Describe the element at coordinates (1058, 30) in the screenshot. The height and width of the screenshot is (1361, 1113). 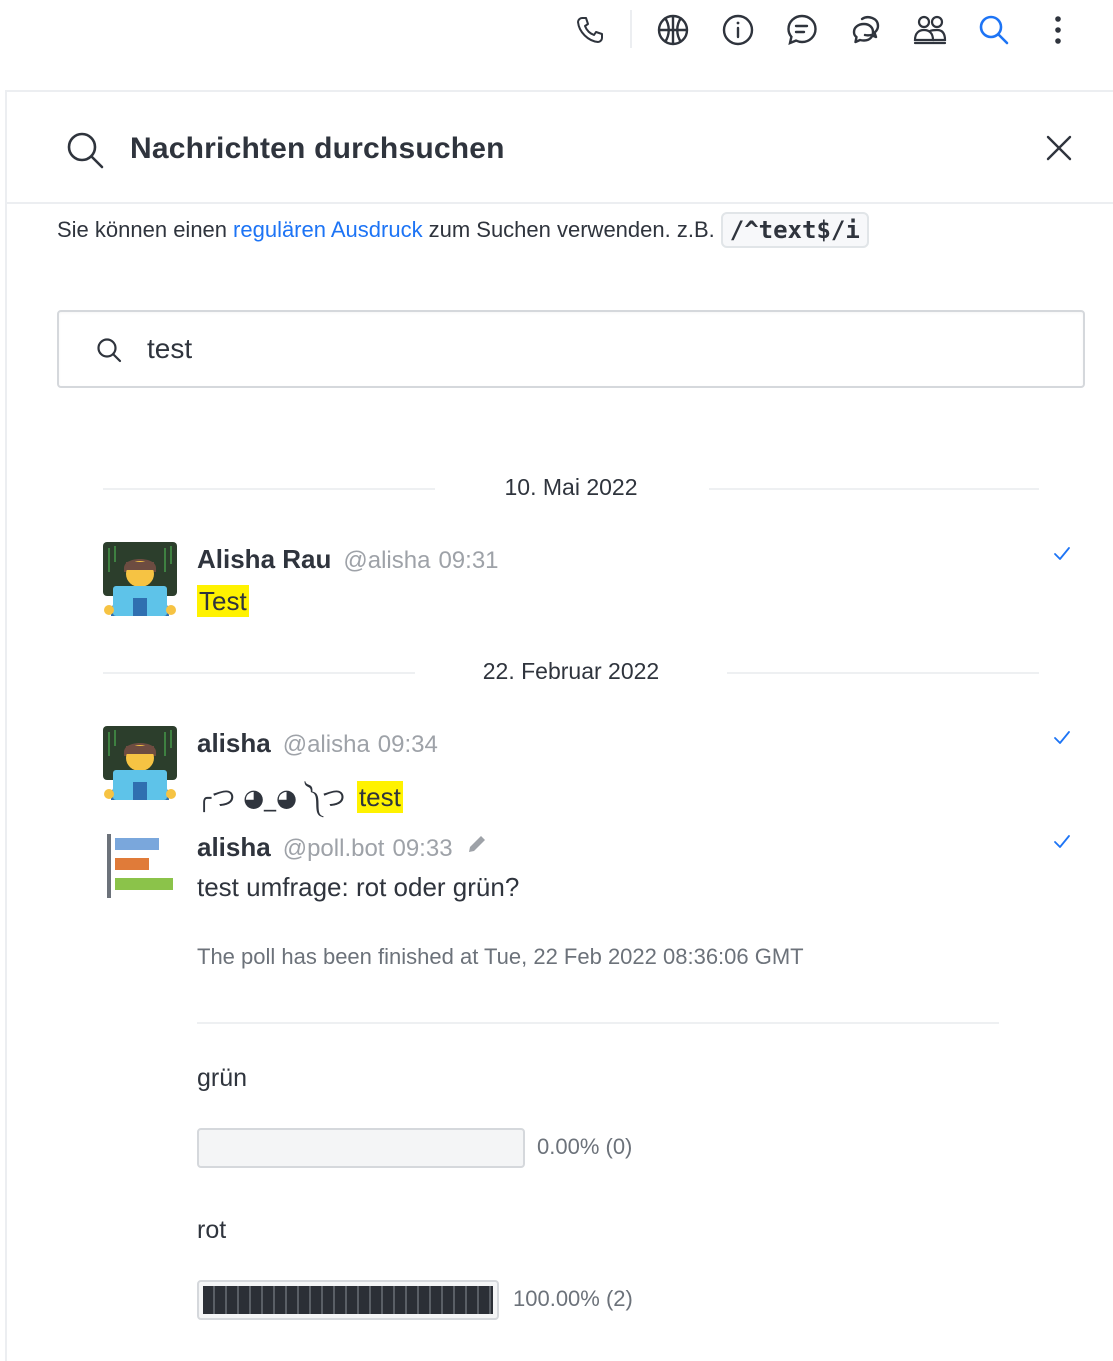
I see `kebab-menu-icon` at that location.